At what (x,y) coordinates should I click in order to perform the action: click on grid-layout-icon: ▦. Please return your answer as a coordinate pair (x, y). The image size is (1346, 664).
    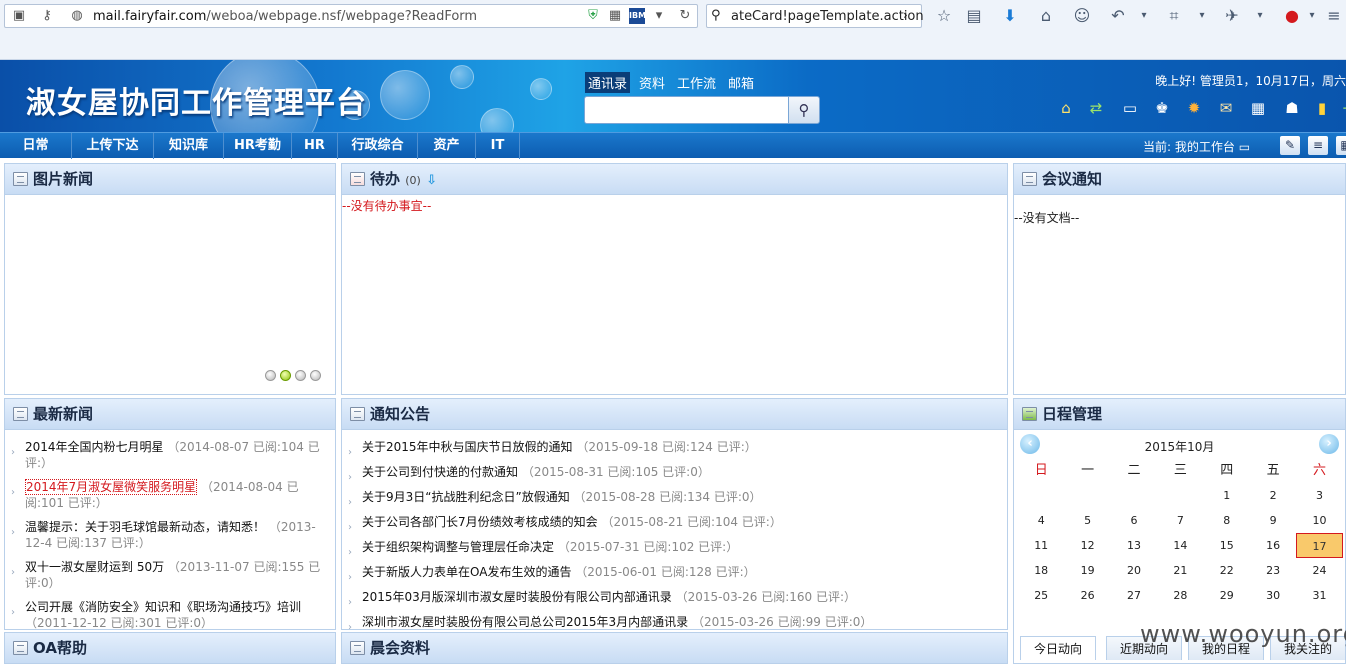
    Looking at the image, I should click on (1341, 145).